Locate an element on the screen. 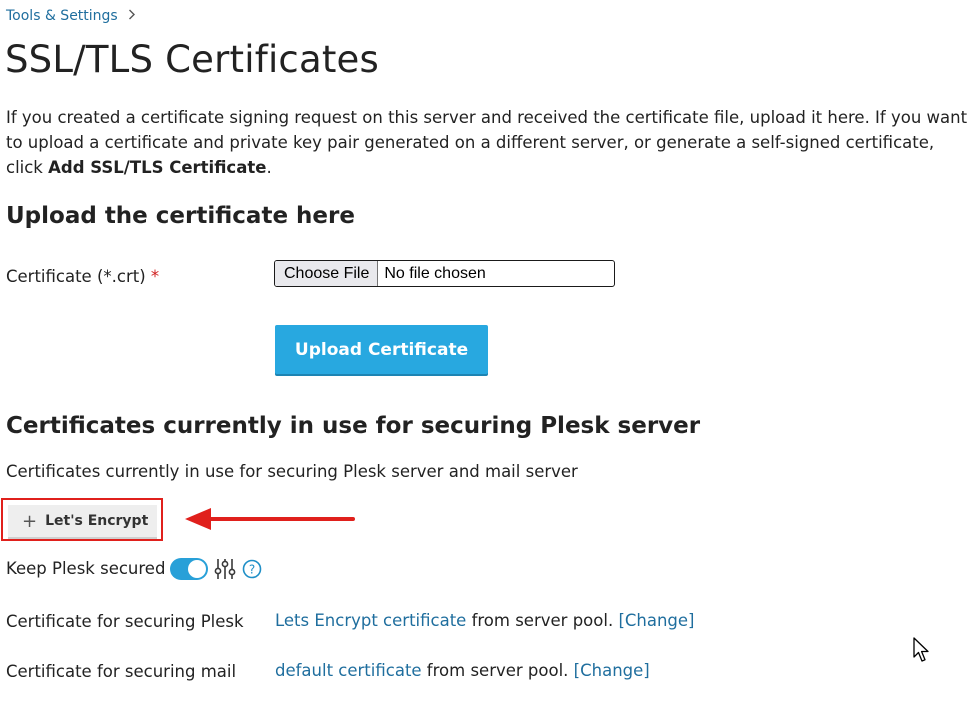 The height and width of the screenshot is (702, 972). settings-sliders-icon is located at coordinates (225, 571).